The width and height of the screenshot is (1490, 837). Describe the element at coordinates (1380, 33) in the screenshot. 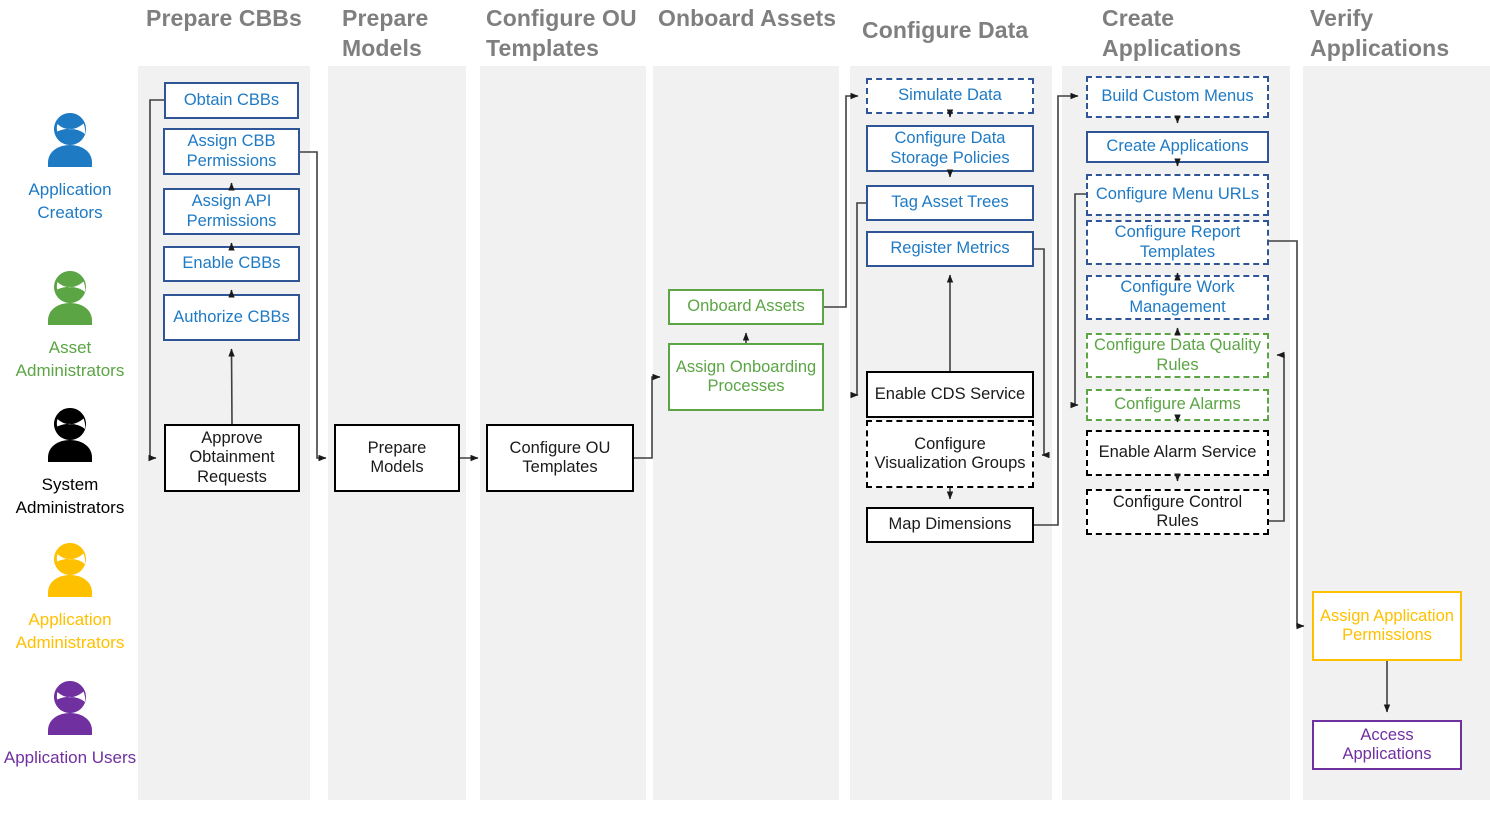

I see `phase-title-6: Verify Applications` at that location.